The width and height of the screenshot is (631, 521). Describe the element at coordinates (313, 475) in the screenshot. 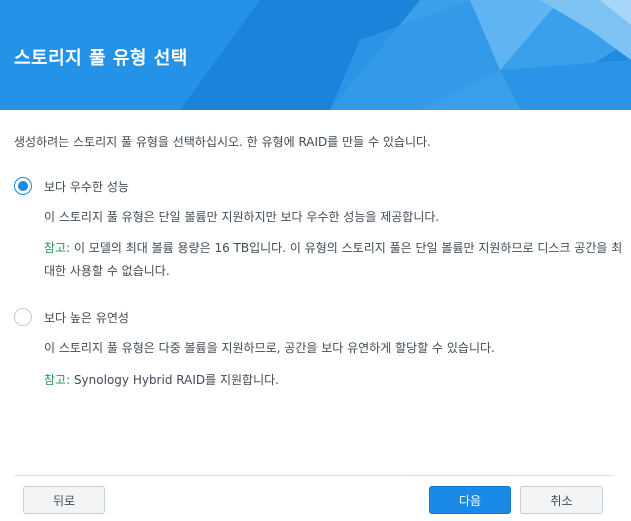

I see `footer-divider` at that location.